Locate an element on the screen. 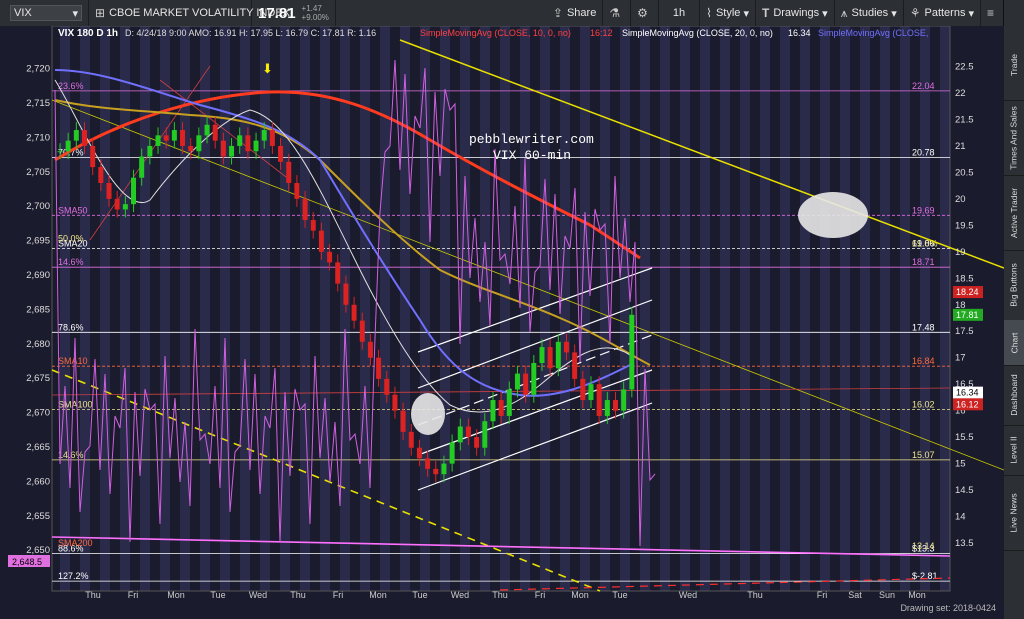 Image resolution: width=1024 pixels, height=619 pixels. fib-label: 78.6% is located at coordinates (71, 327).